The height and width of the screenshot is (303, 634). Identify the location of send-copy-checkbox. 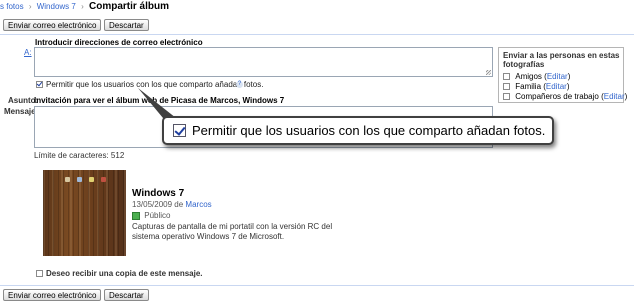
(39, 273).